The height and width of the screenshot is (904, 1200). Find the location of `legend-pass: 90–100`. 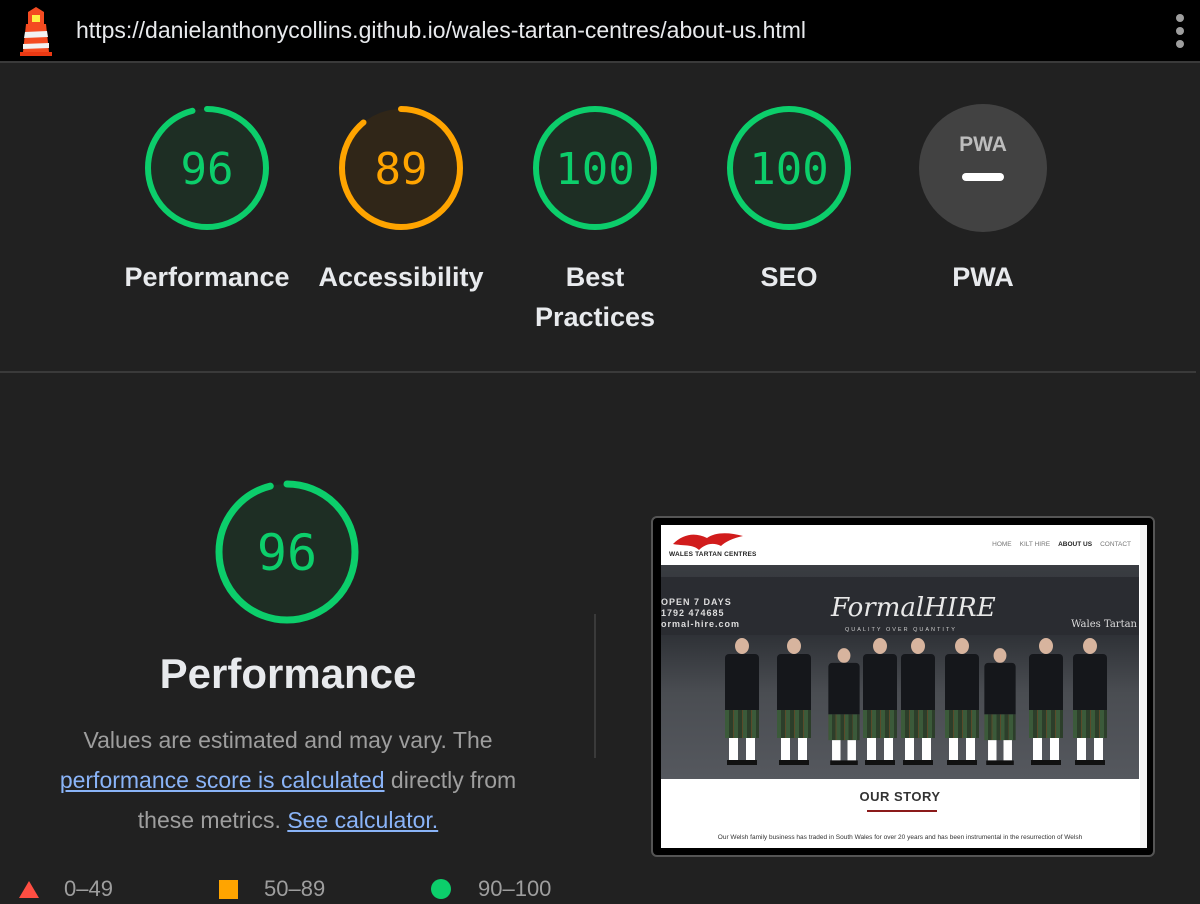

legend-pass: 90–100 is located at coordinates (490, 889).